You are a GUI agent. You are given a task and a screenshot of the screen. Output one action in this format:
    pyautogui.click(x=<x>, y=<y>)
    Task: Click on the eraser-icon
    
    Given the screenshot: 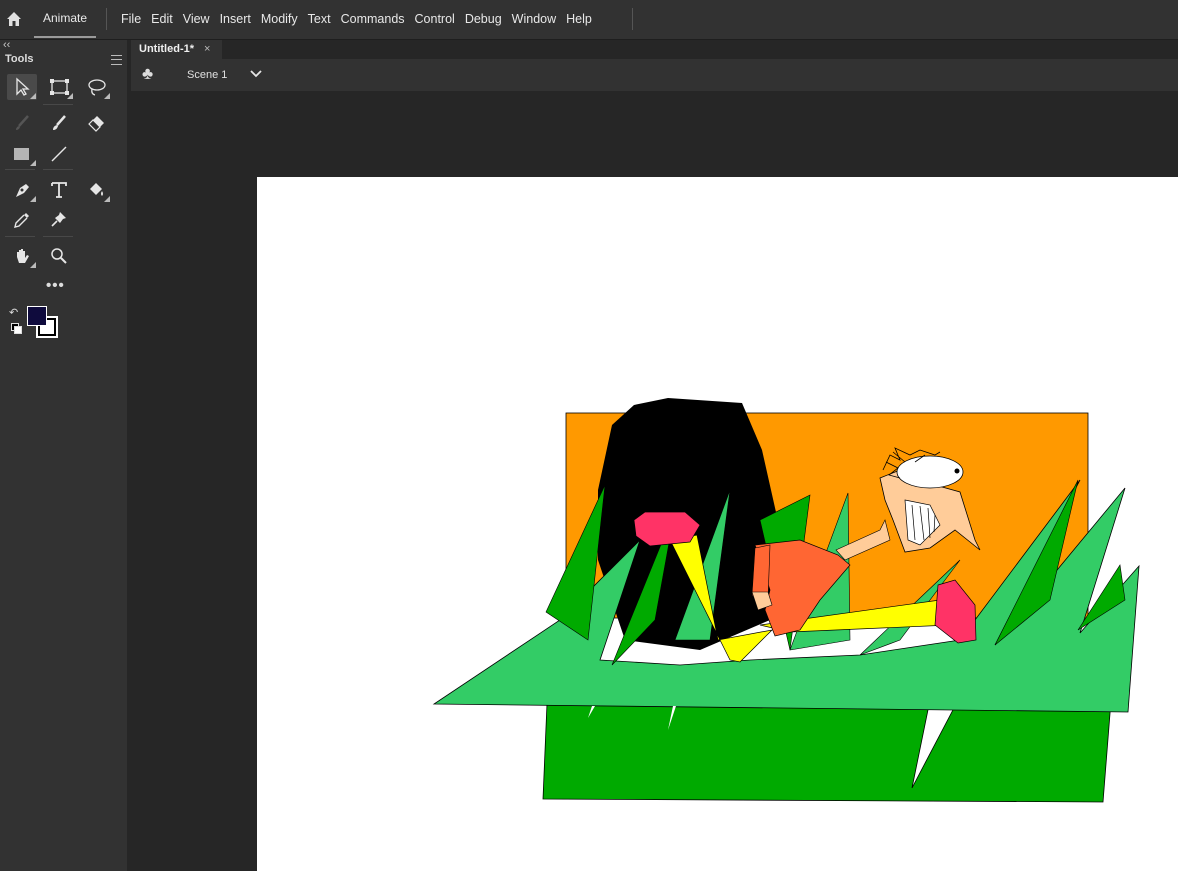 What is the action you would take?
    pyautogui.click(x=96, y=124)
    